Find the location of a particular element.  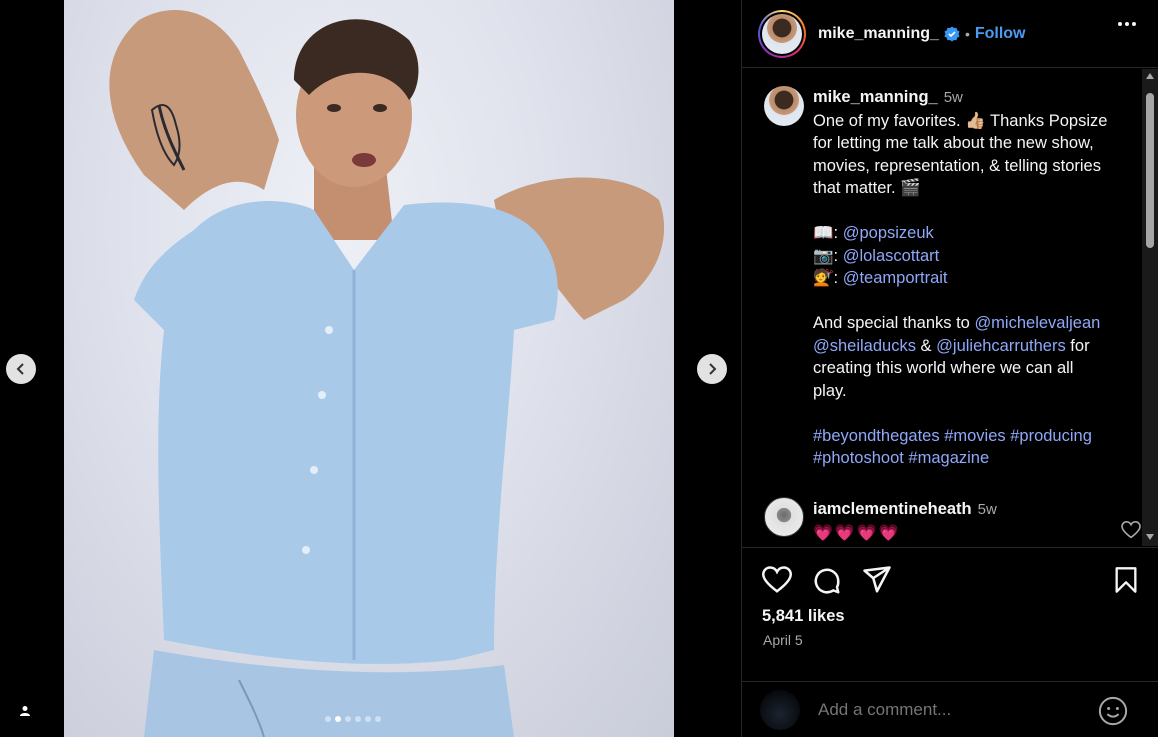

commenter-username: iamclementineheath is located at coordinates (892, 509).